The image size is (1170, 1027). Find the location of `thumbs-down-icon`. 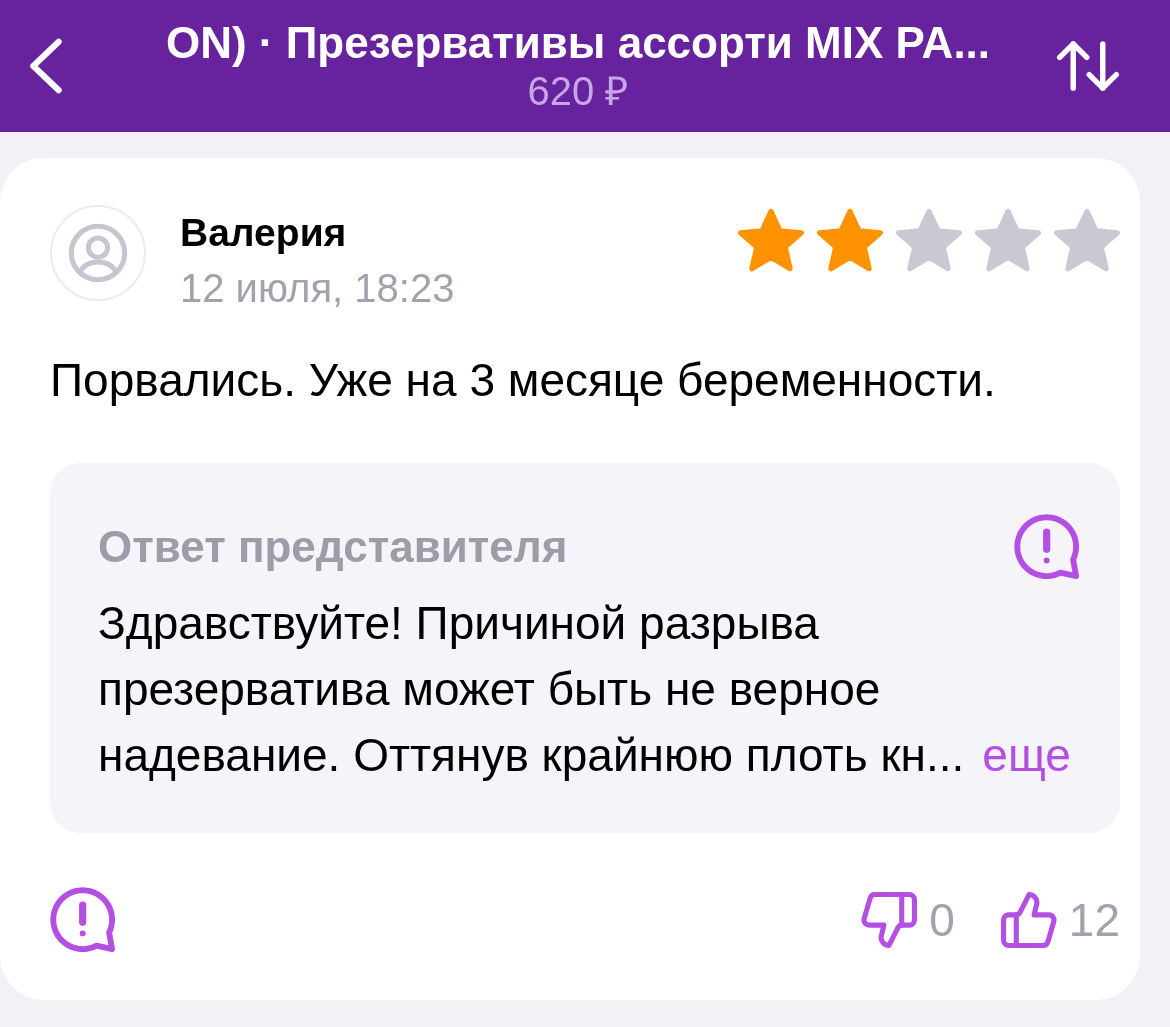

thumbs-down-icon is located at coordinates (889, 920).